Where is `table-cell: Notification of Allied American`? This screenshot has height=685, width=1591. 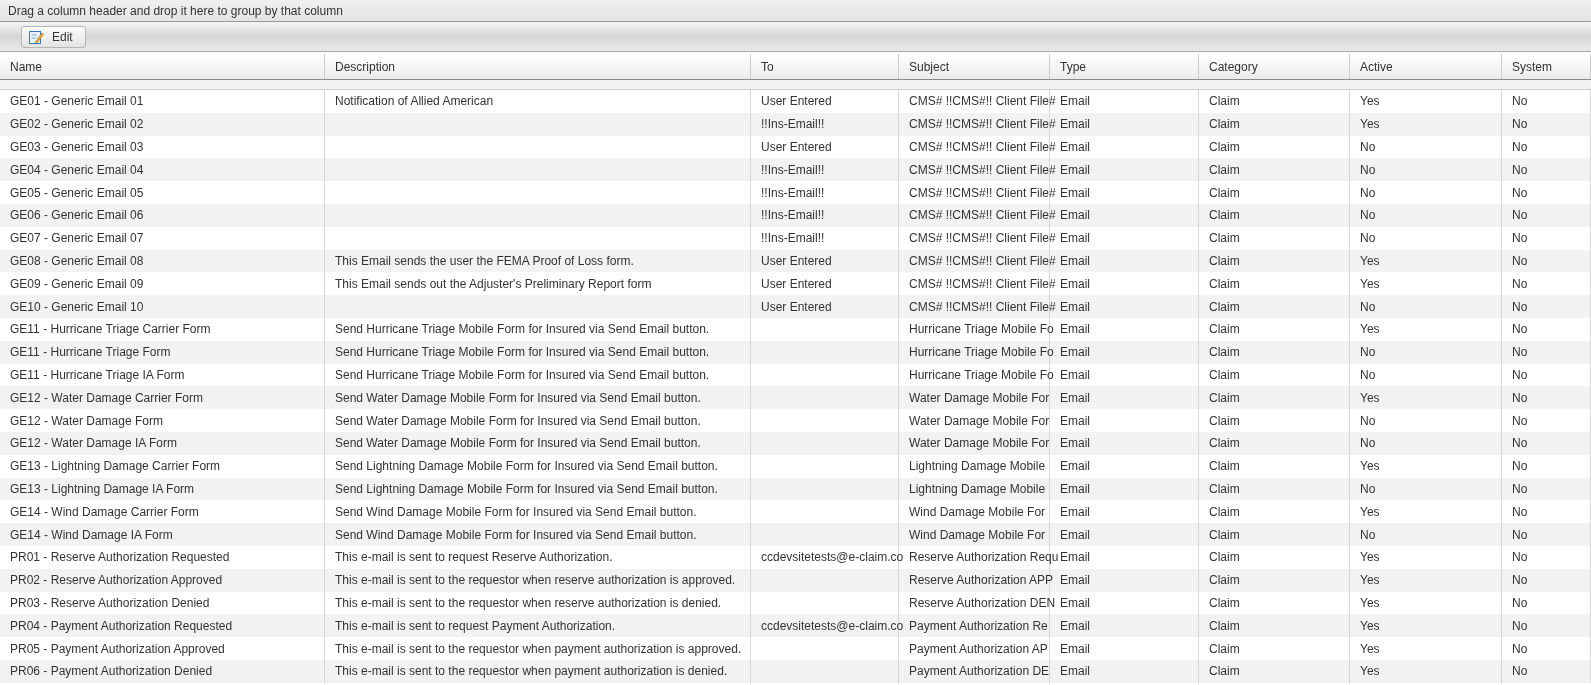
table-cell: Notification of Allied American is located at coordinates (414, 101).